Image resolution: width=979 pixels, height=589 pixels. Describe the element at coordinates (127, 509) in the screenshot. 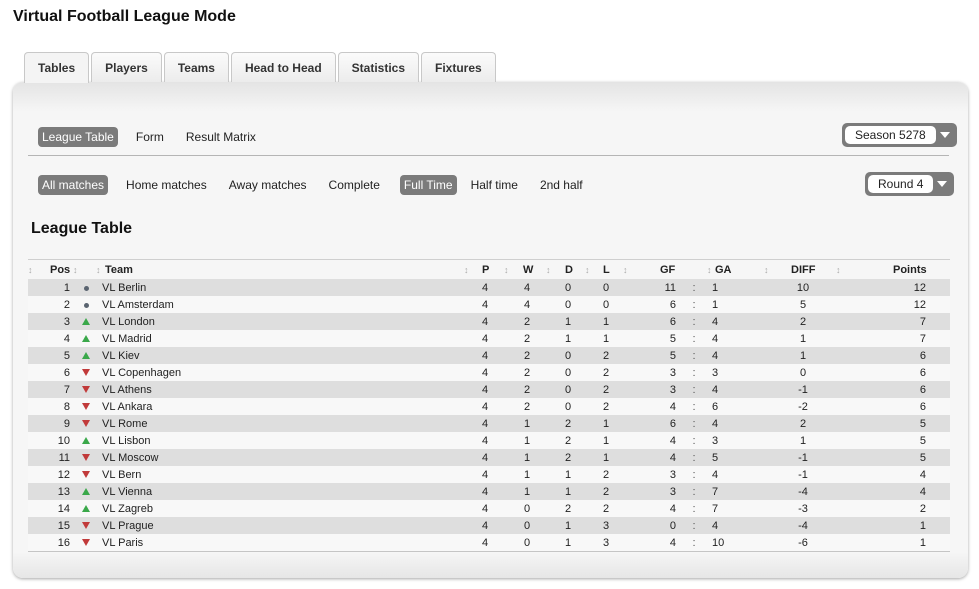

I see `row-team: VL Zagreb` at that location.